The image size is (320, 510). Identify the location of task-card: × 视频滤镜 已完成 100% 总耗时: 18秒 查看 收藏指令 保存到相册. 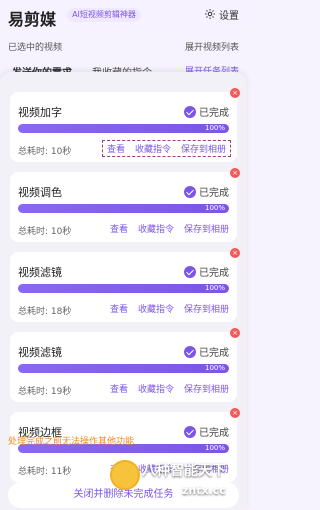
(125, 285).